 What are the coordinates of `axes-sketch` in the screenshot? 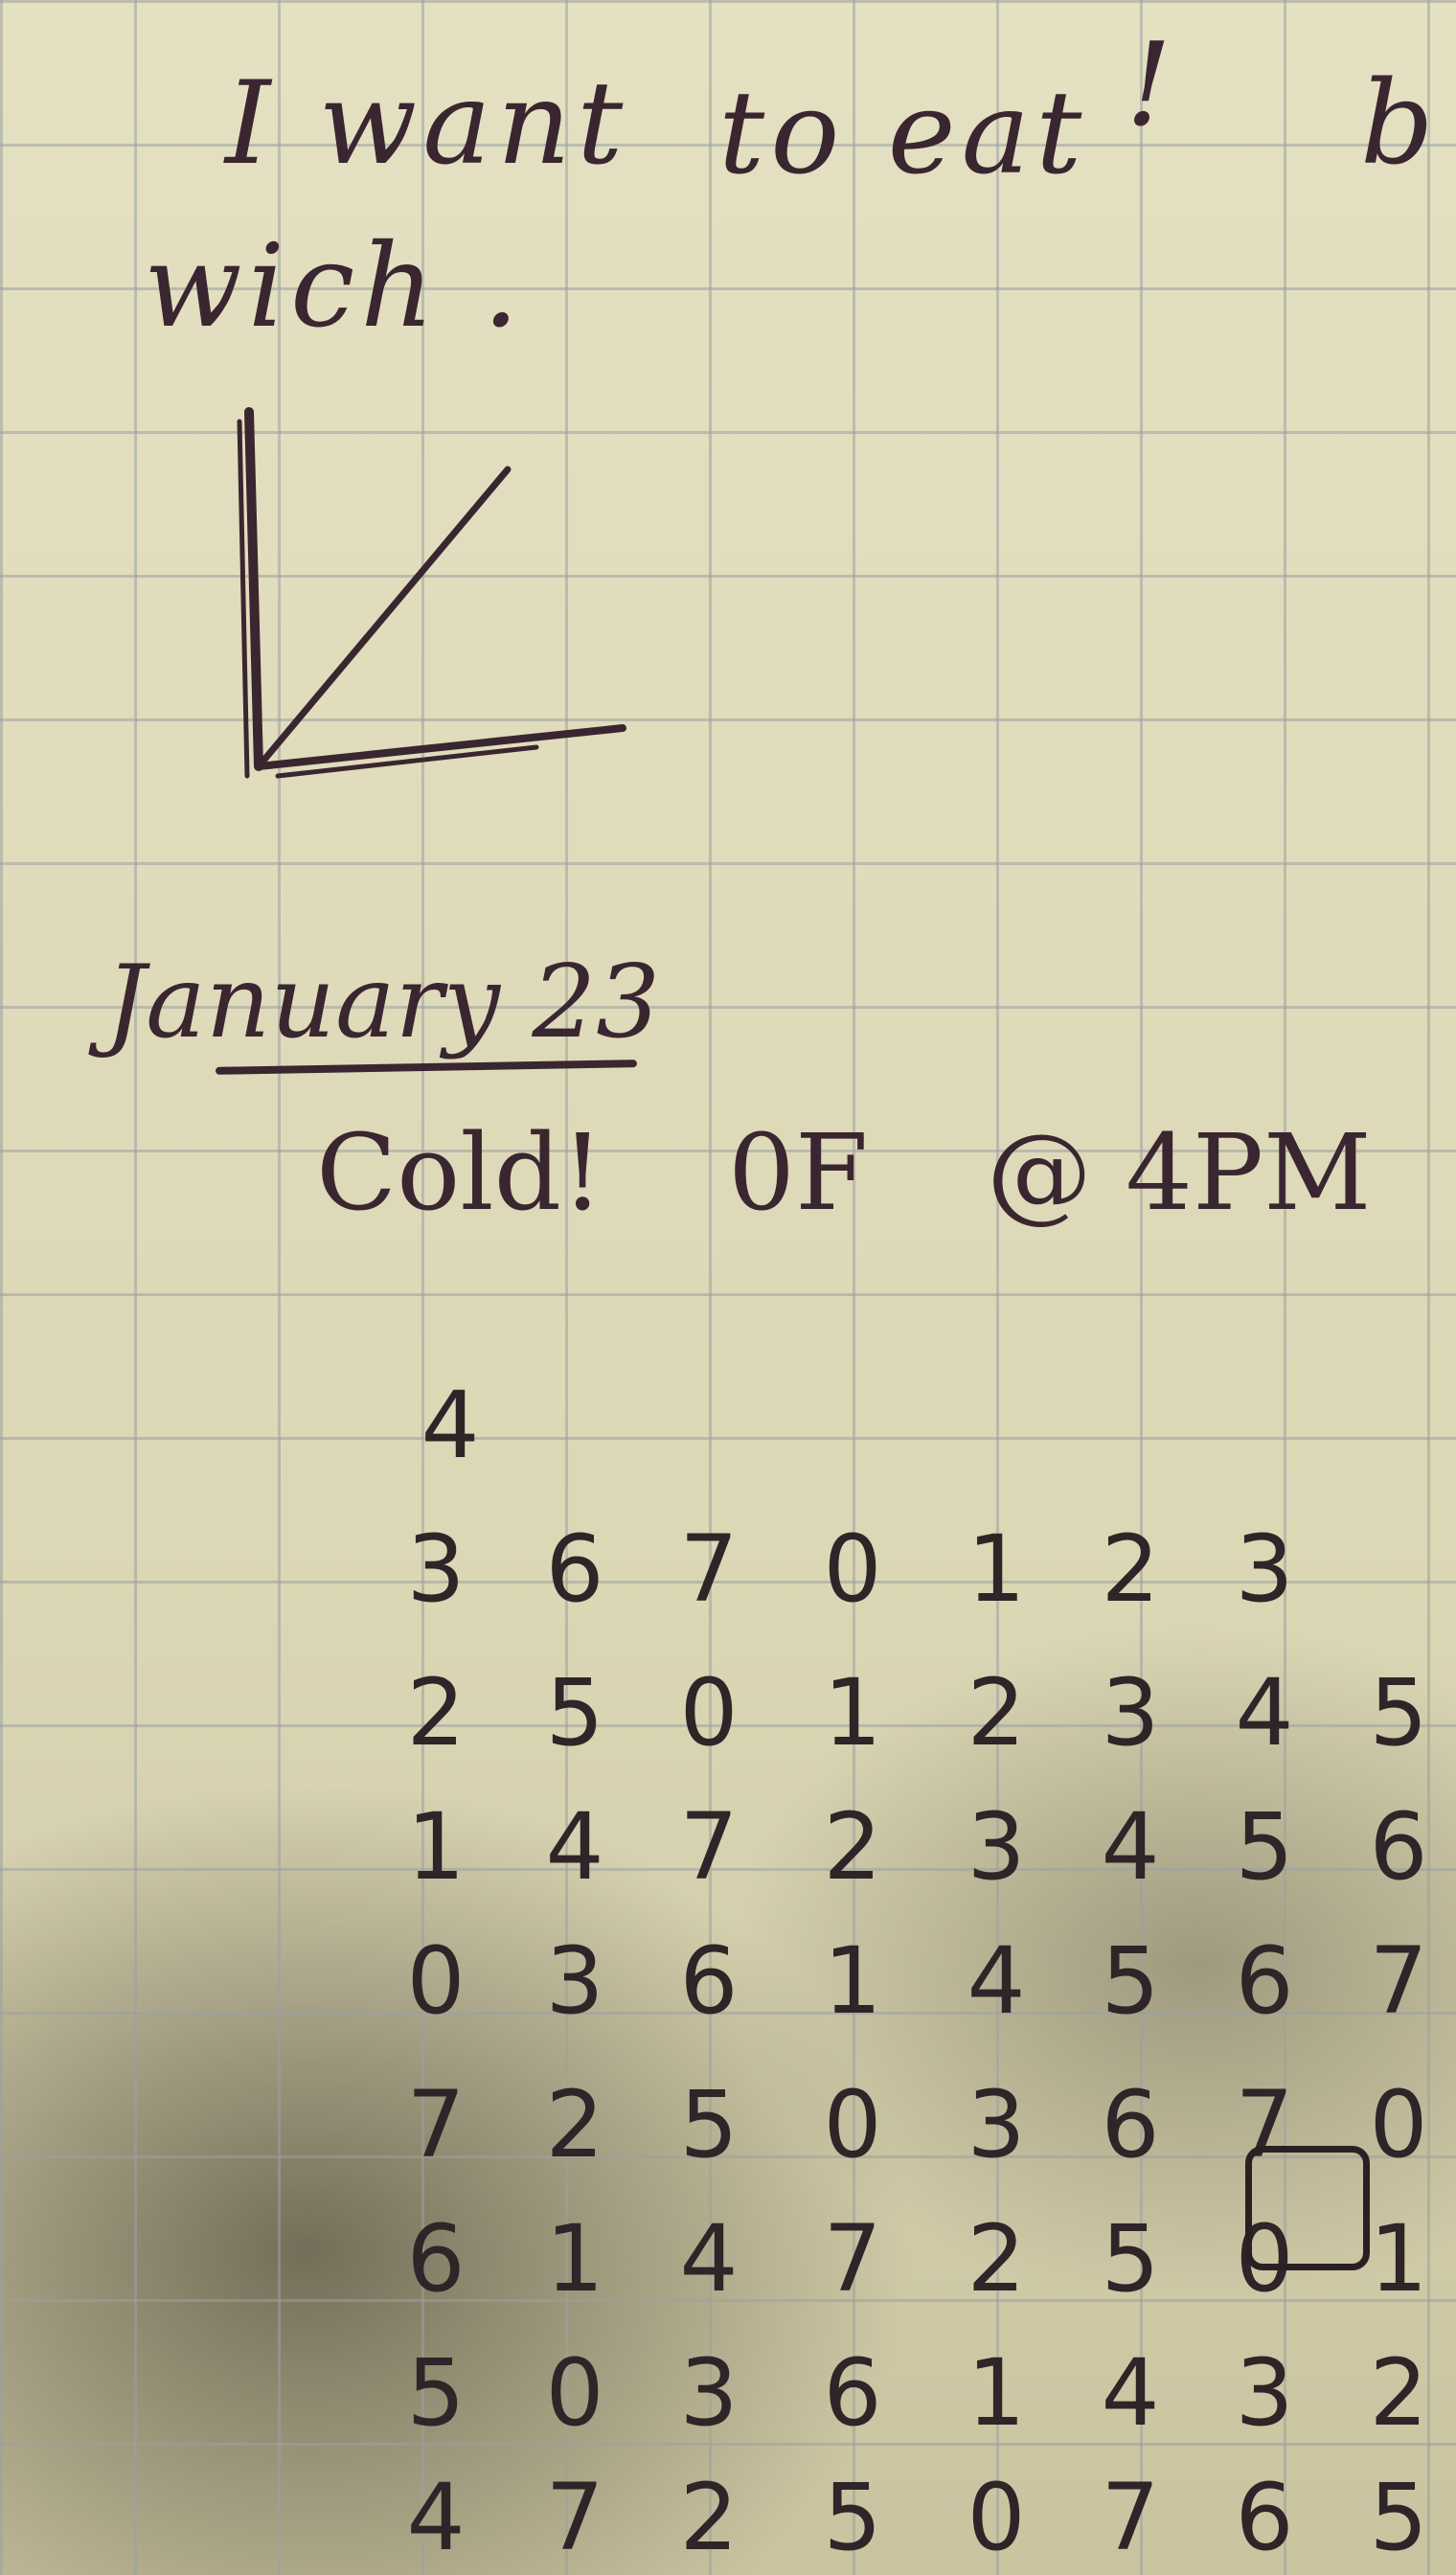 It's located at (431, 593).